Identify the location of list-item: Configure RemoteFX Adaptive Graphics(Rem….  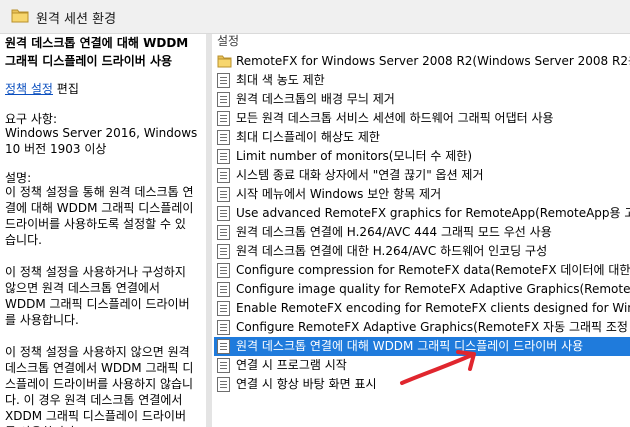
(422, 327).